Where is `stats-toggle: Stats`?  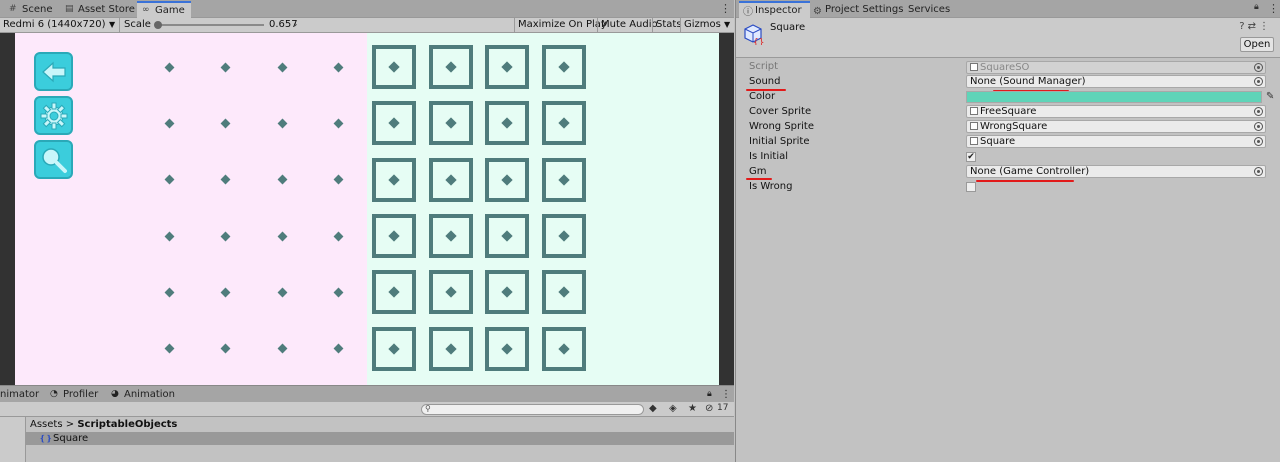 stats-toggle: Stats is located at coordinates (669, 25).